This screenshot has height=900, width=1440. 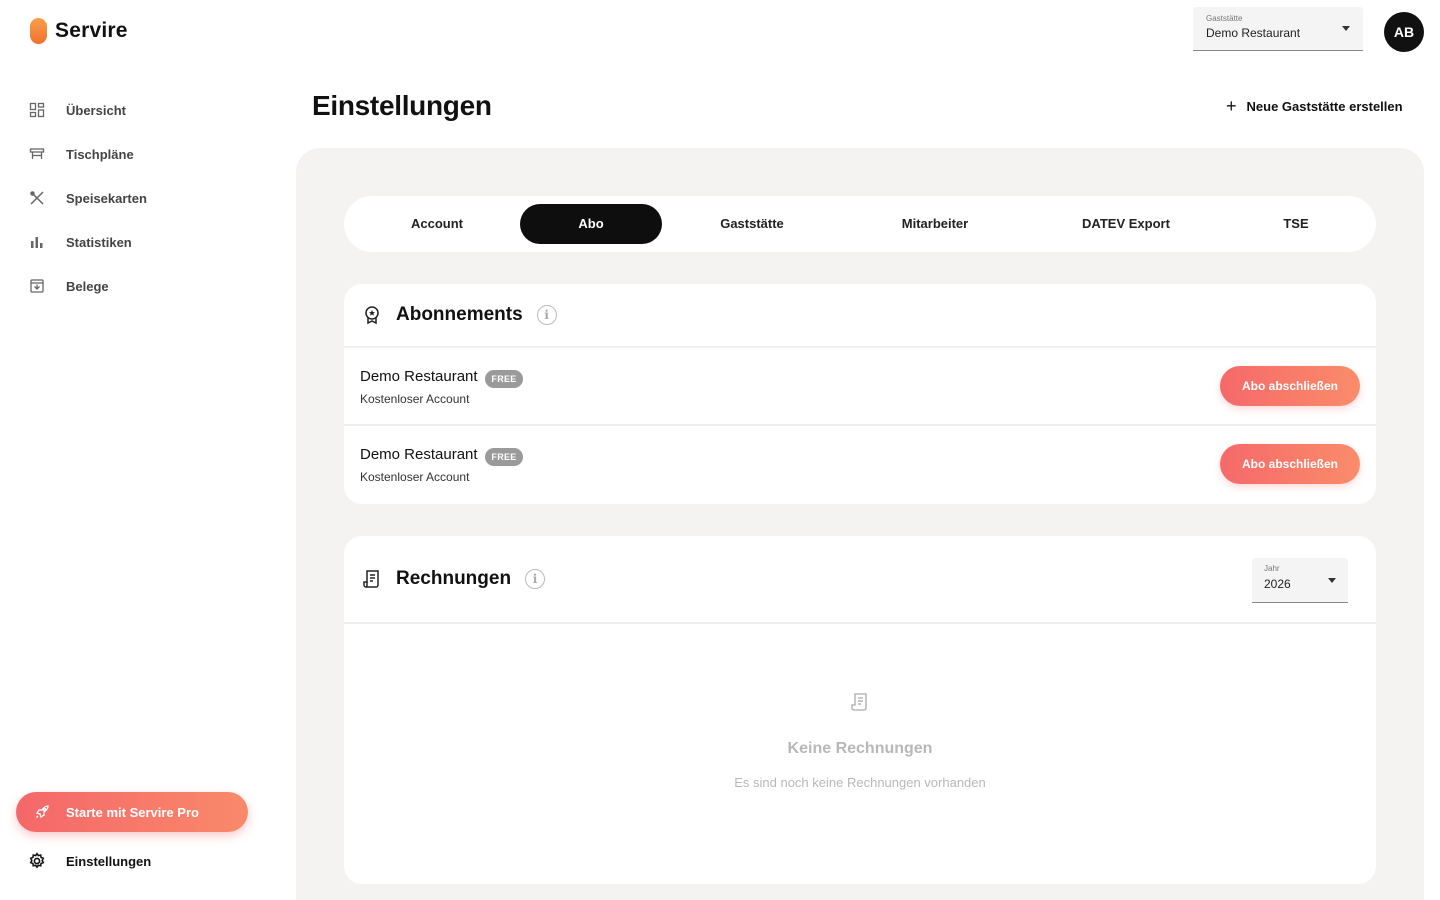 What do you see at coordinates (1296, 224) in the screenshot?
I see `tab-tse: TSE` at bounding box center [1296, 224].